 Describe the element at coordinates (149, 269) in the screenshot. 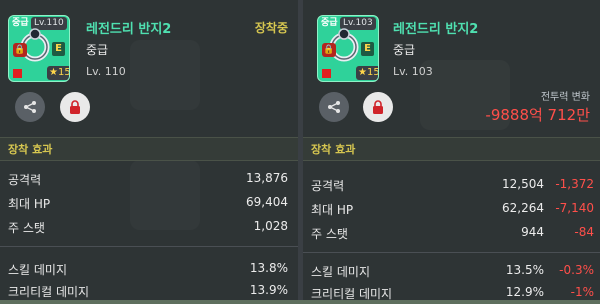

I see `stat-row: 스킬 데미지 13.8%` at that location.